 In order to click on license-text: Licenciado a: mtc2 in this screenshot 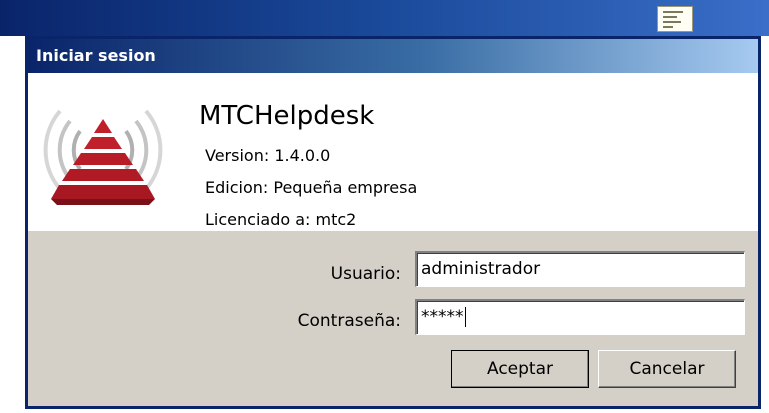, I will do `click(281, 219)`.